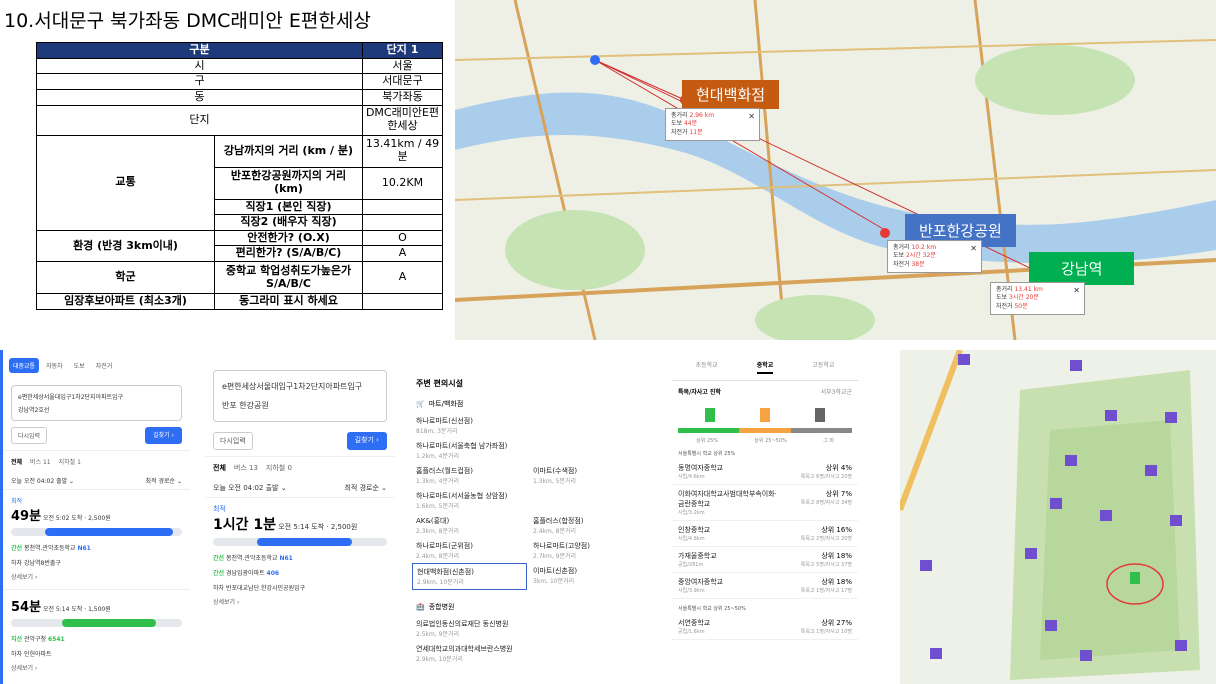 The width and height of the screenshot is (1216, 684). I want to click on list-item: 이마트(신촌점) 3km, 10분거리, so click(586, 576).